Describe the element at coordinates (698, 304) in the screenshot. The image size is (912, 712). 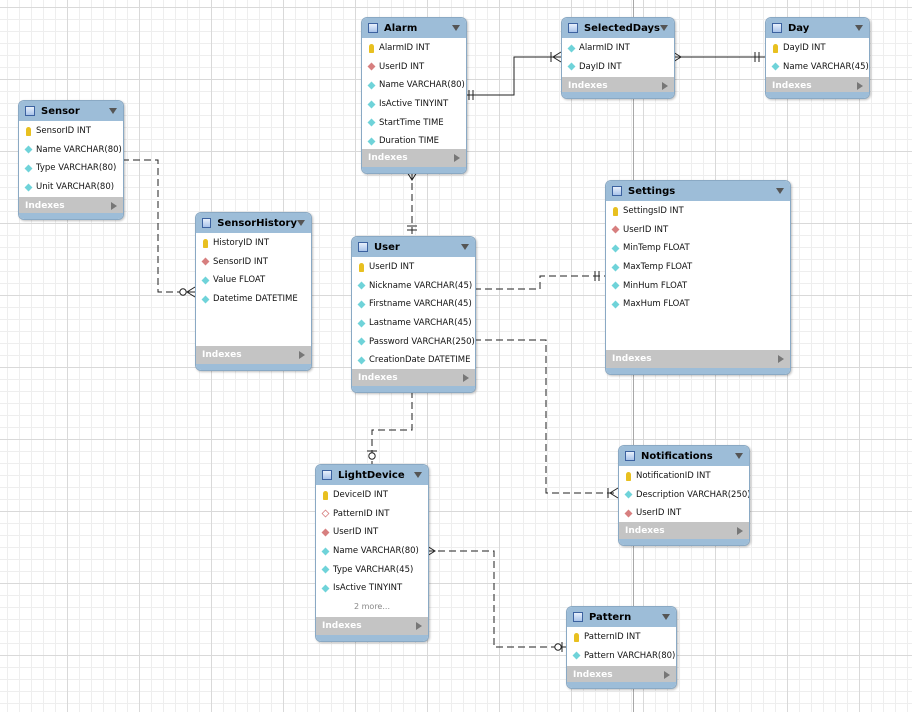
I see `column-row: MaxHum FLOAT` at that location.